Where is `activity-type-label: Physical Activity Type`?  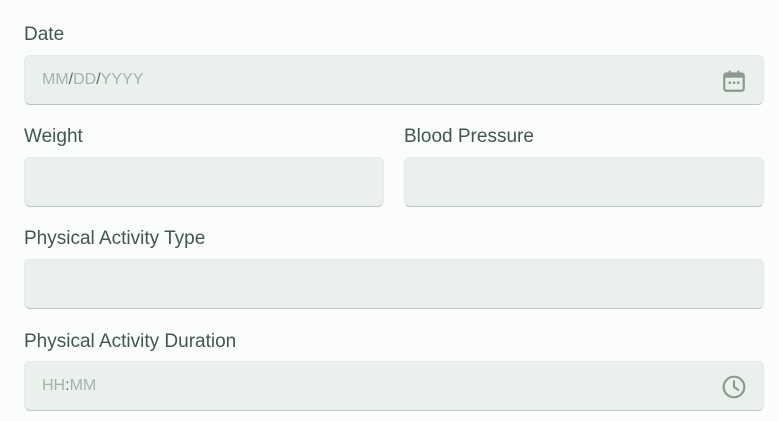
activity-type-label: Physical Activity Type is located at coordinates (115, 238).